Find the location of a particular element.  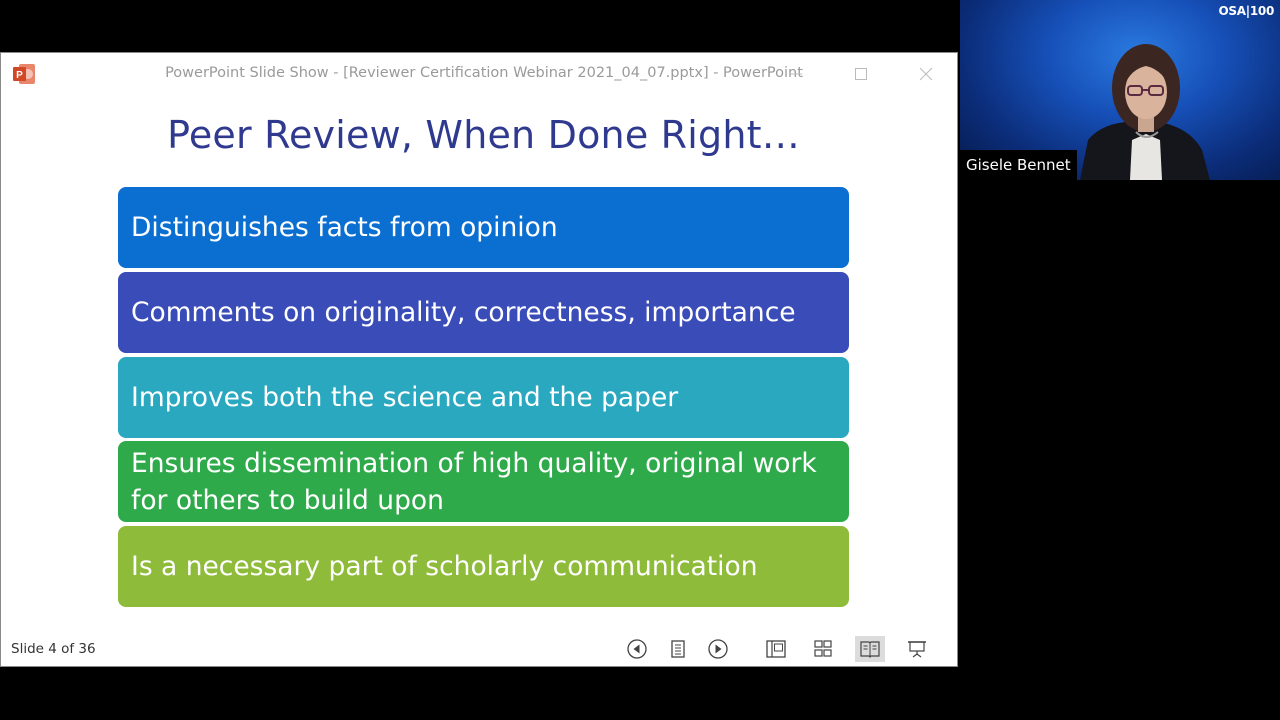

previous-slide-button is located at coordinates (637, 649).